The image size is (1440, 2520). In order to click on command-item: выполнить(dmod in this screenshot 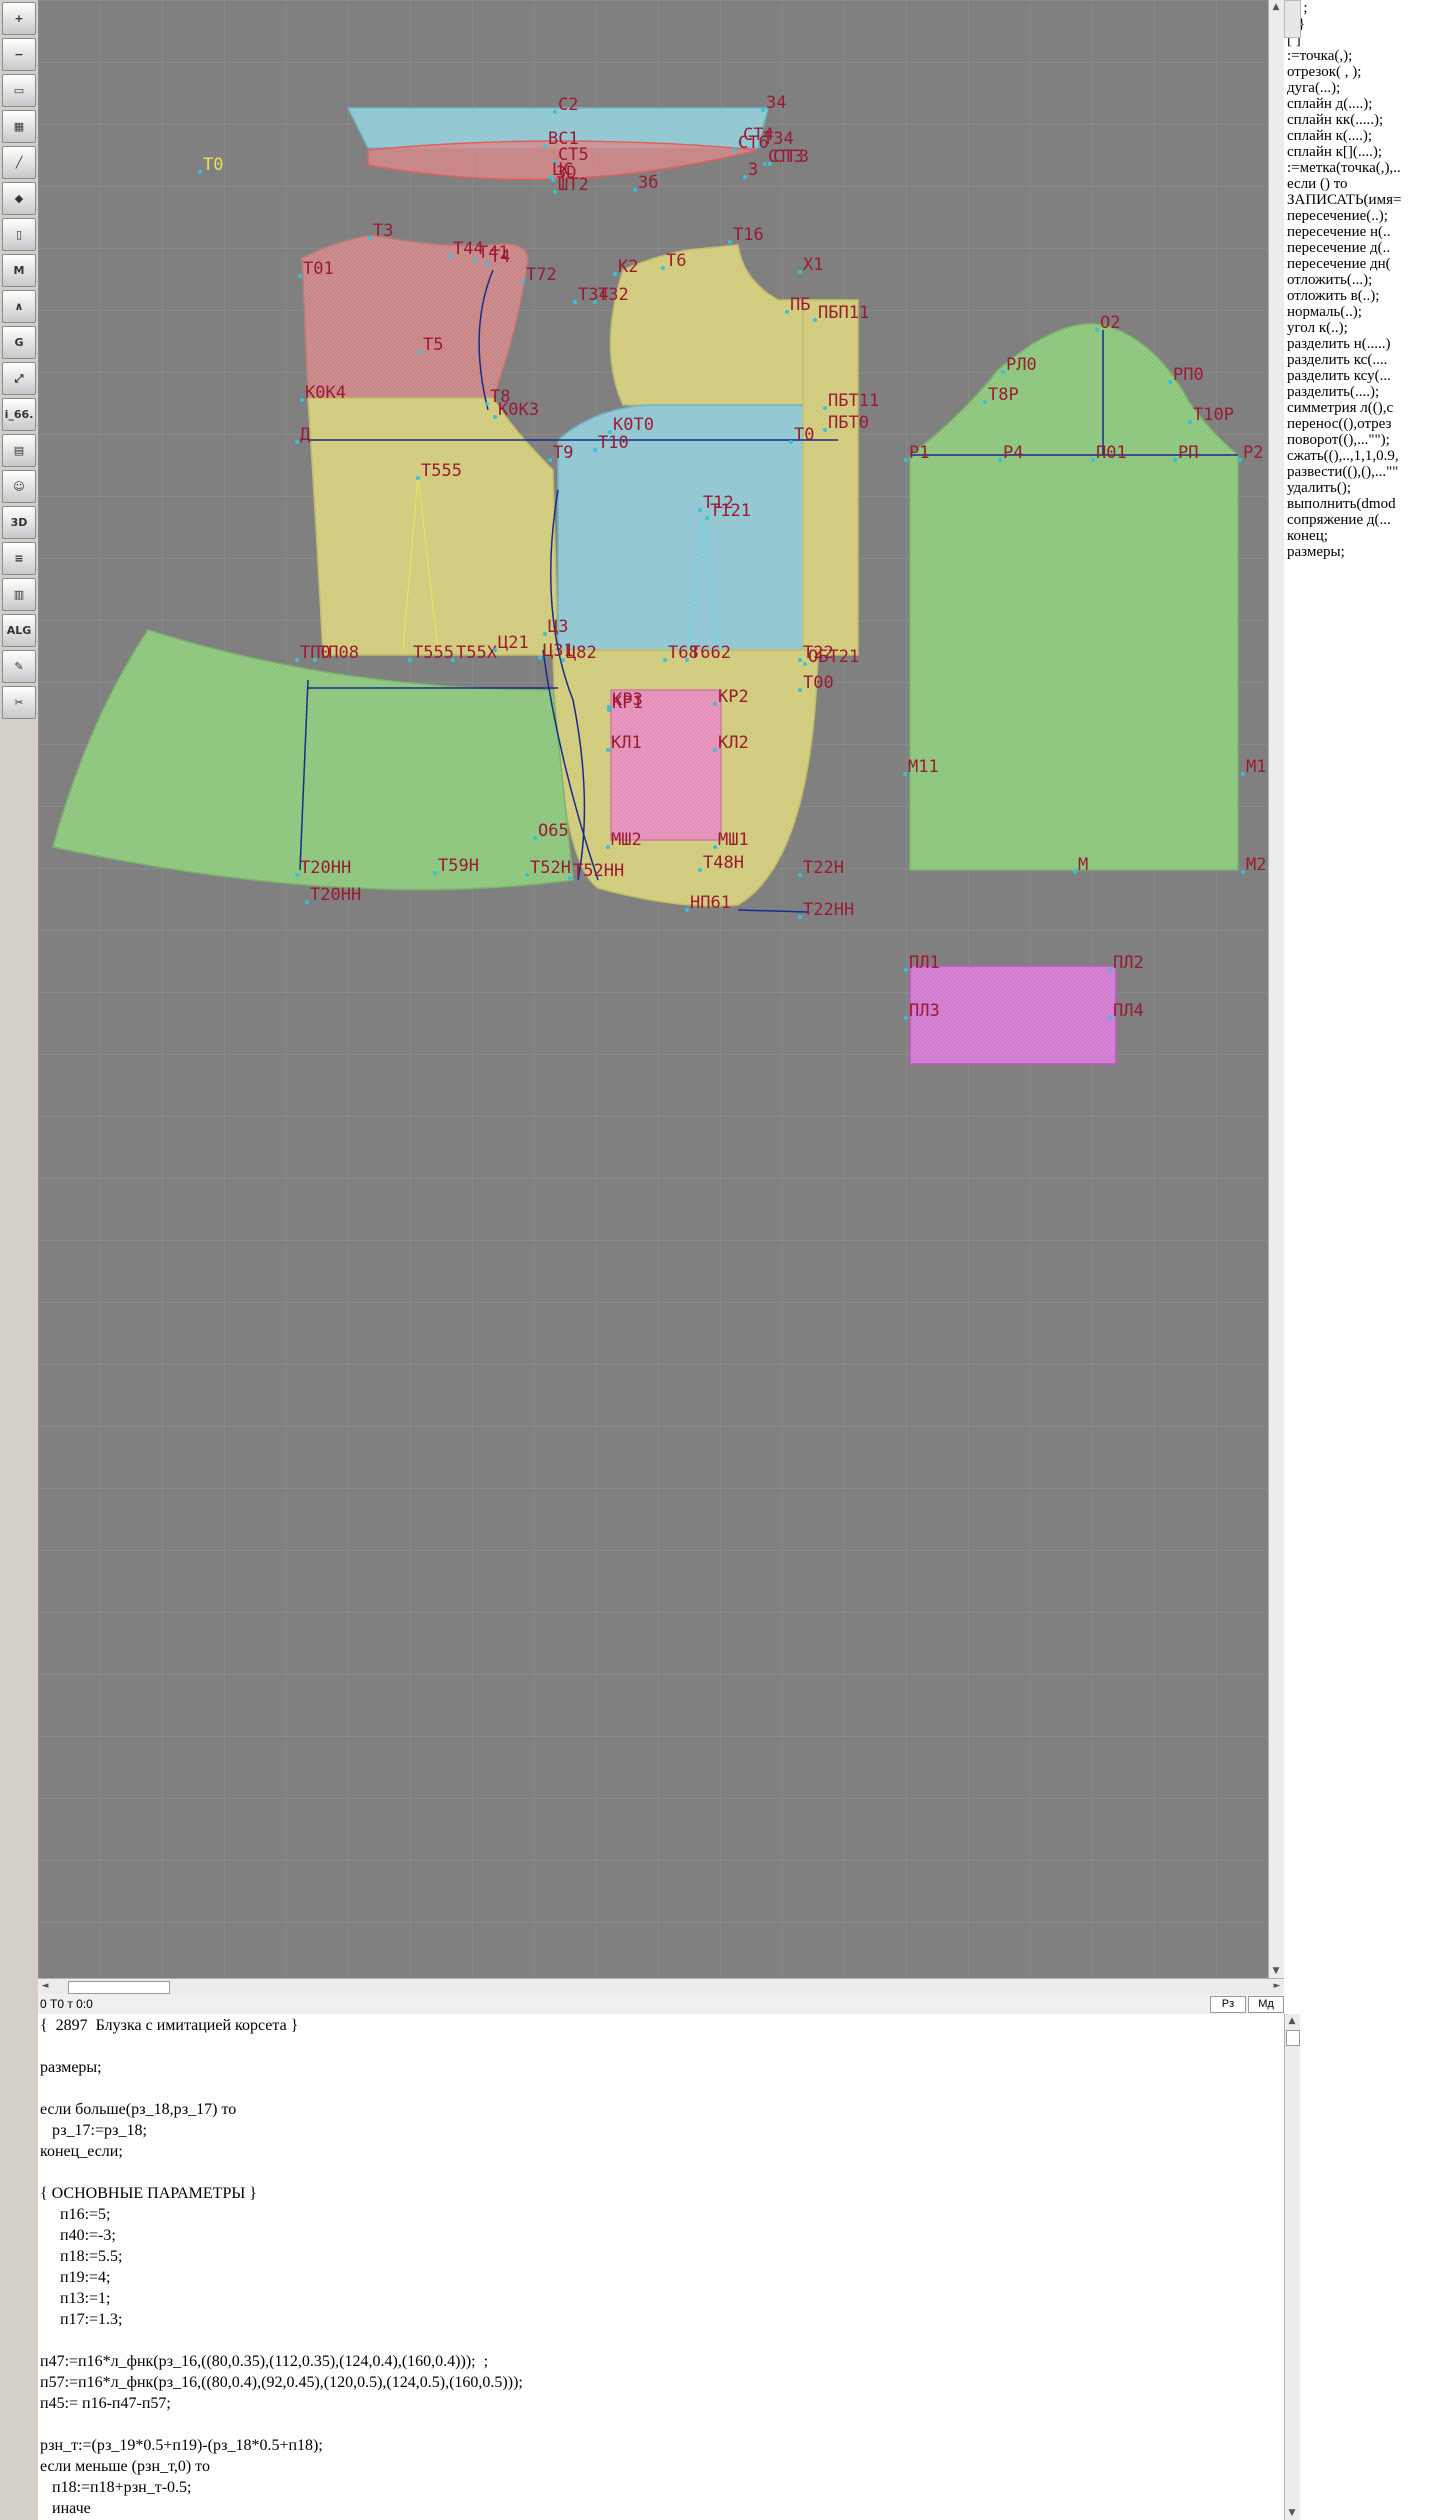, I will do `click(1363, 504)`.